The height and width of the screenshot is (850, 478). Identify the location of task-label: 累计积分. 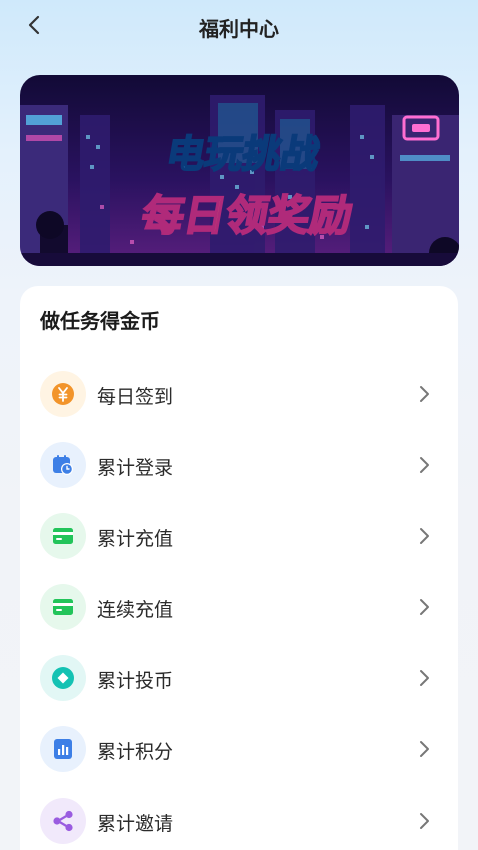
(135, 752).